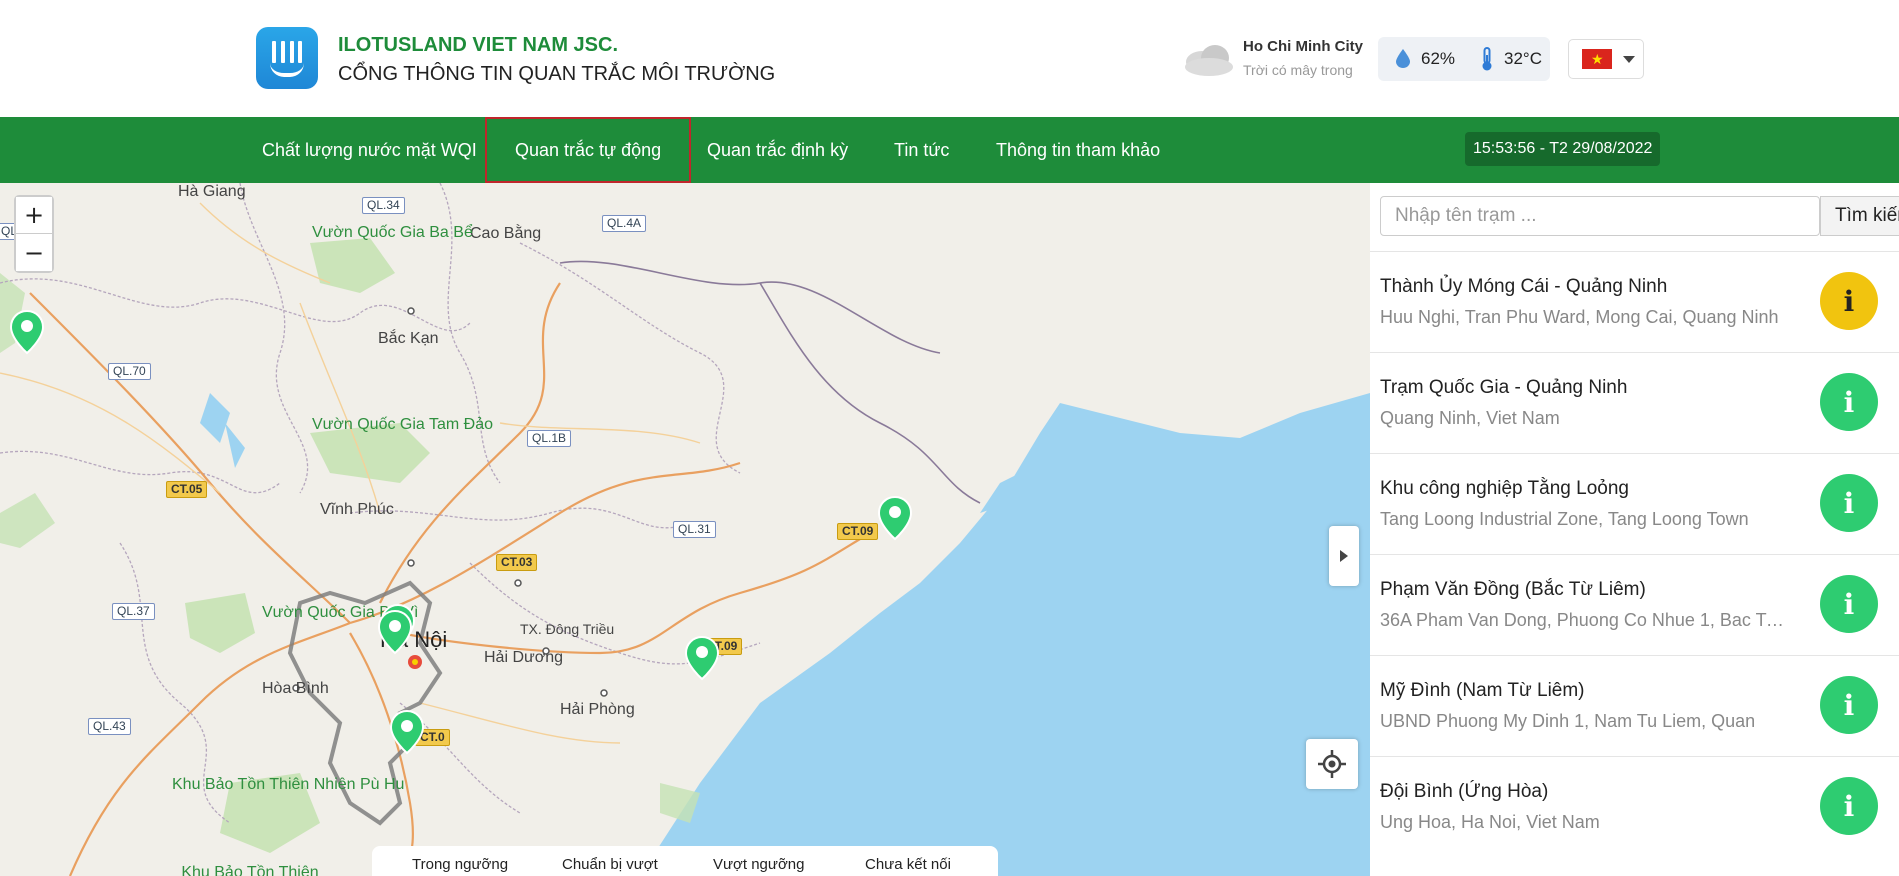  What do you see at coordinates (1568, 721) in the screenshot?
I see `station-address: UBND Phuong My Dinh 1, Nam Tu Liem, Quan` at bounding box center [1568, 721].